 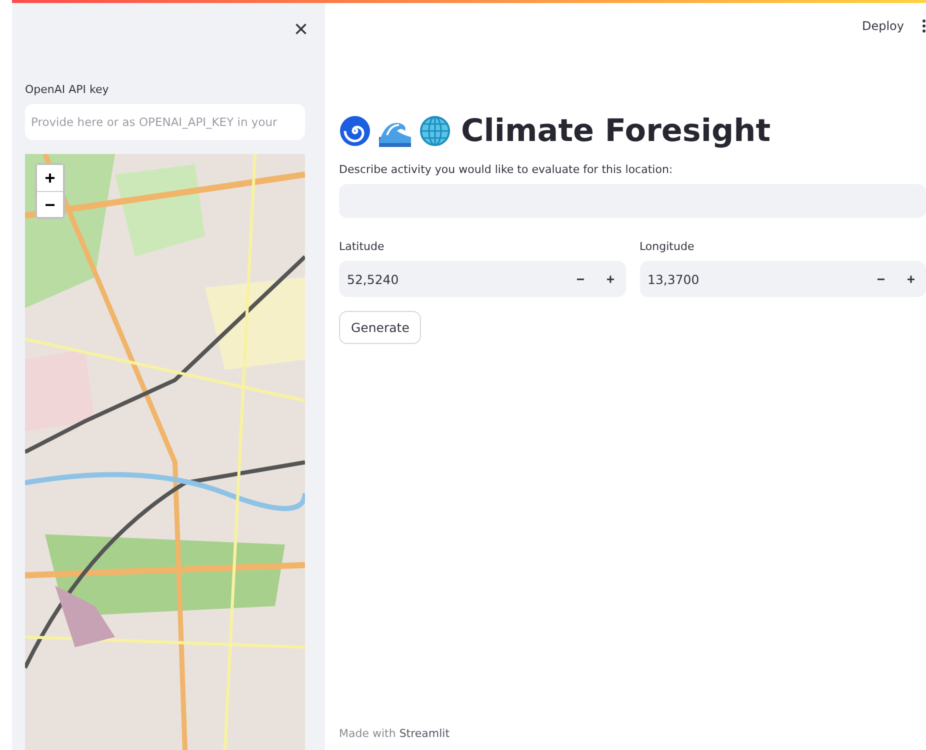 What do you see at coordinates (355, 131) in the screenshot?
I see `spiral-icon` at bounding box center [355, 131].